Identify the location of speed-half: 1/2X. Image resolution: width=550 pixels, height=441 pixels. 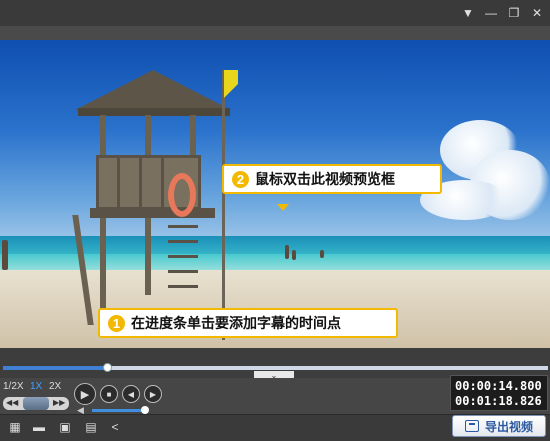
(13, 386).